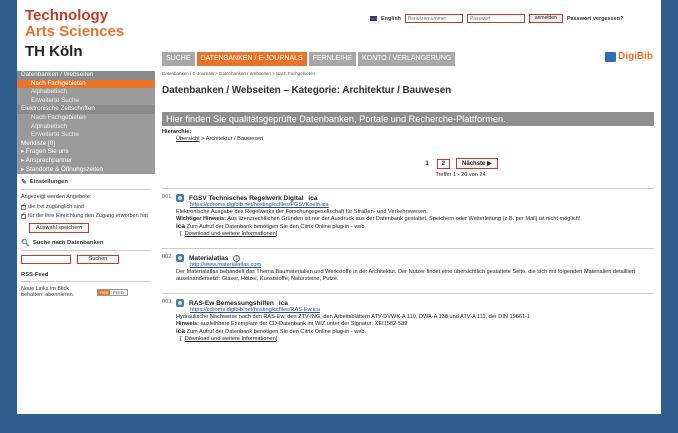 This screenshot has height=433, width=678. I want to click on wrench-icon: ✎, so click(24, 183).